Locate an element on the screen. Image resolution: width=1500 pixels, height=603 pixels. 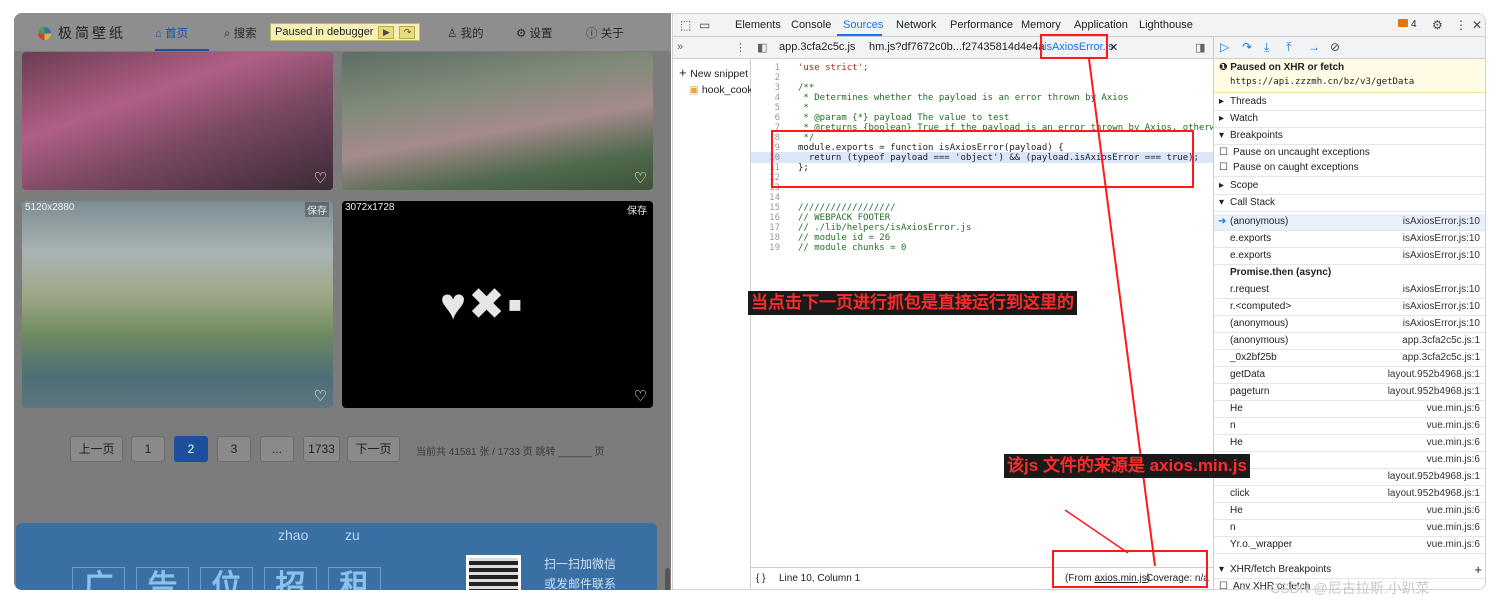
wallpaper-card: 5120x2880 保存 ♡ is located at coordinates (177, 304).